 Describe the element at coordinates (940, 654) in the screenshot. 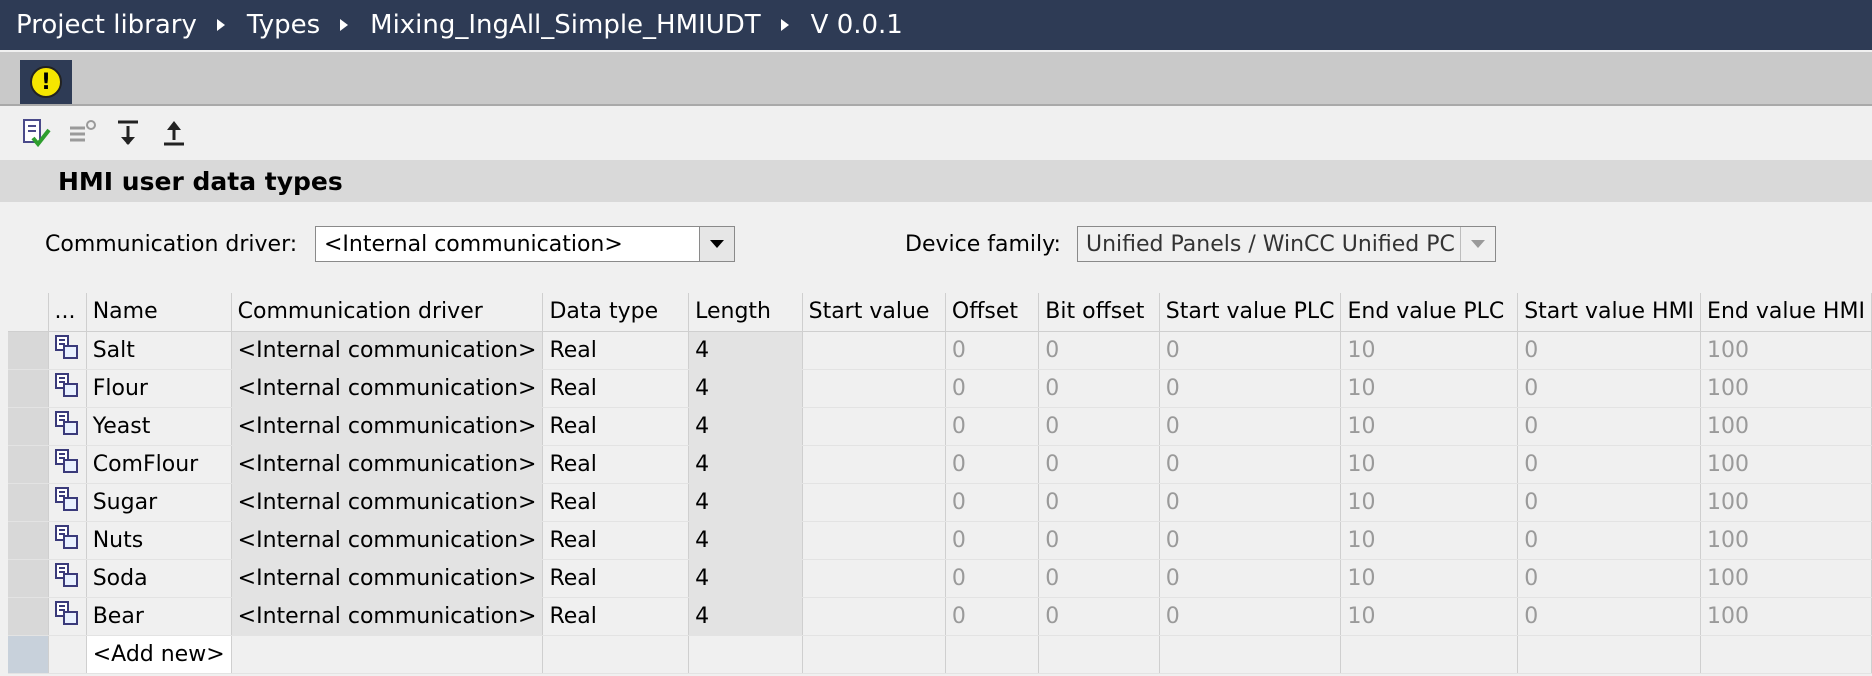

I see `add-new-row: <Add new>` at that location.